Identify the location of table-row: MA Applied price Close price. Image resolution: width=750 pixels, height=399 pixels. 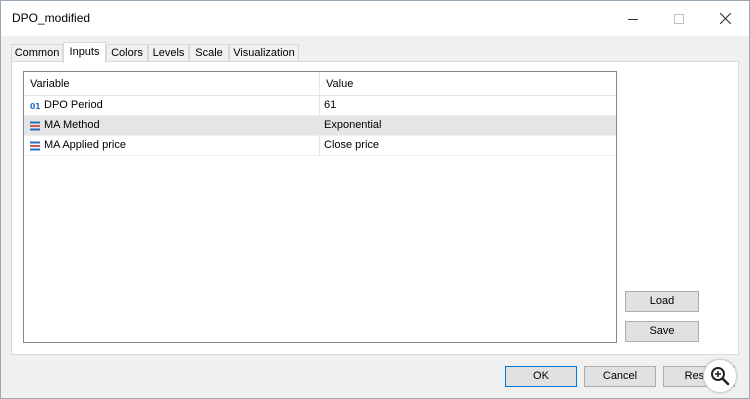
(320, 146).